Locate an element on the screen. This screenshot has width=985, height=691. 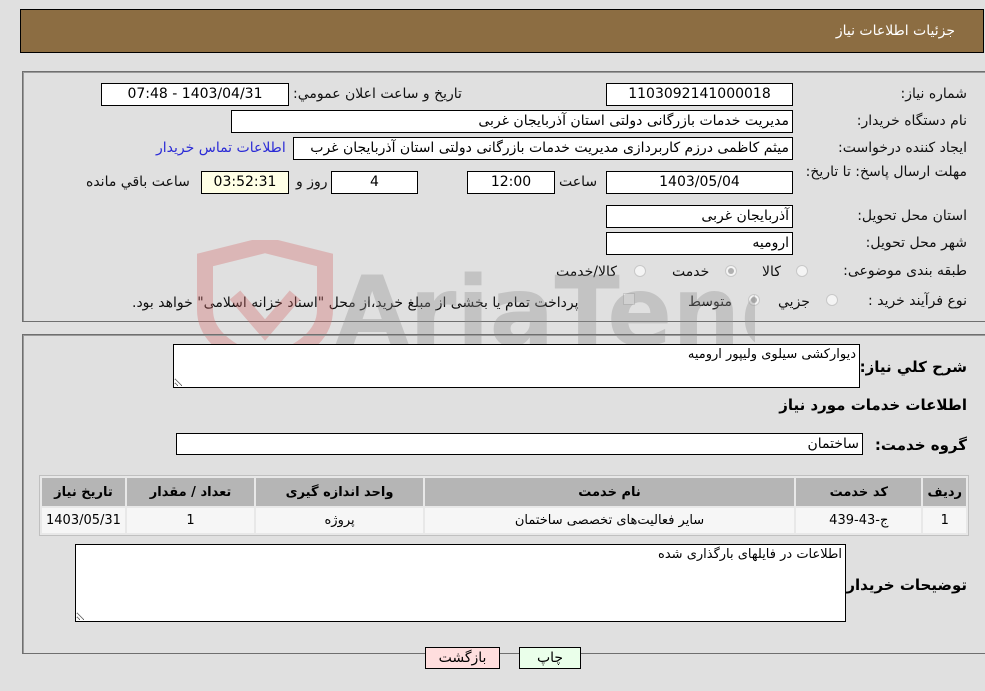
category-radio-service is located at coordinates (731, 271).